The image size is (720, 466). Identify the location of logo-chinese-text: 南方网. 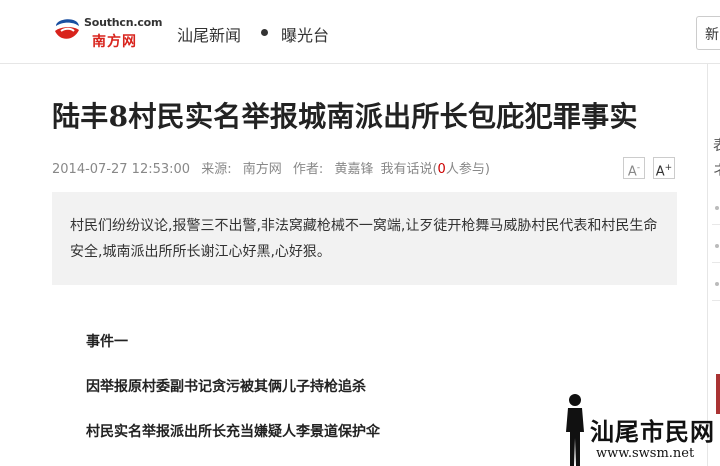
(114, 42).